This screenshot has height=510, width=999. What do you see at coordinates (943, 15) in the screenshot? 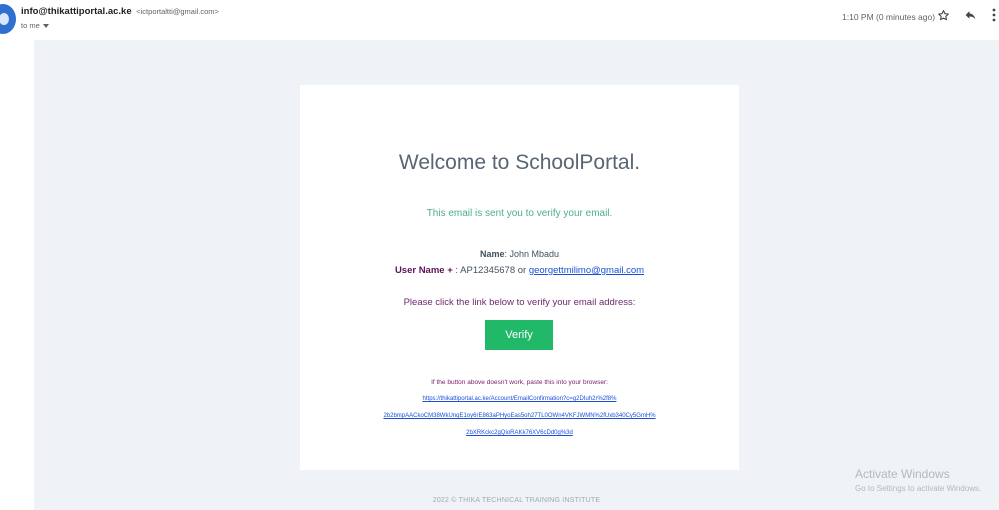
I see `star-icon` at bounding box center [943, 15].